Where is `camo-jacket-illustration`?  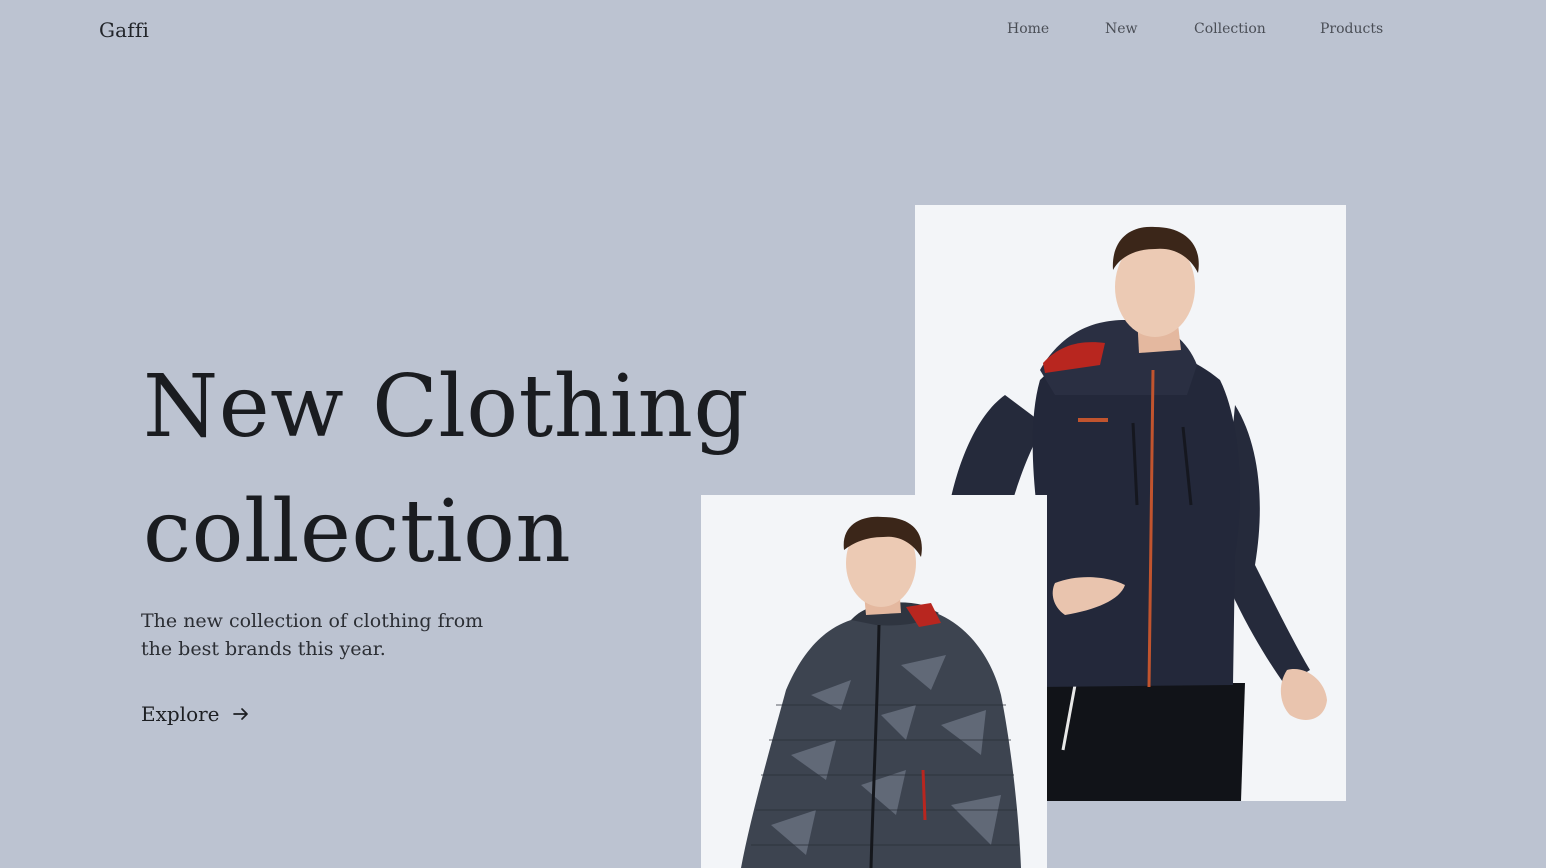 camo-jacket-illustration is located at coordinates (874, 681).